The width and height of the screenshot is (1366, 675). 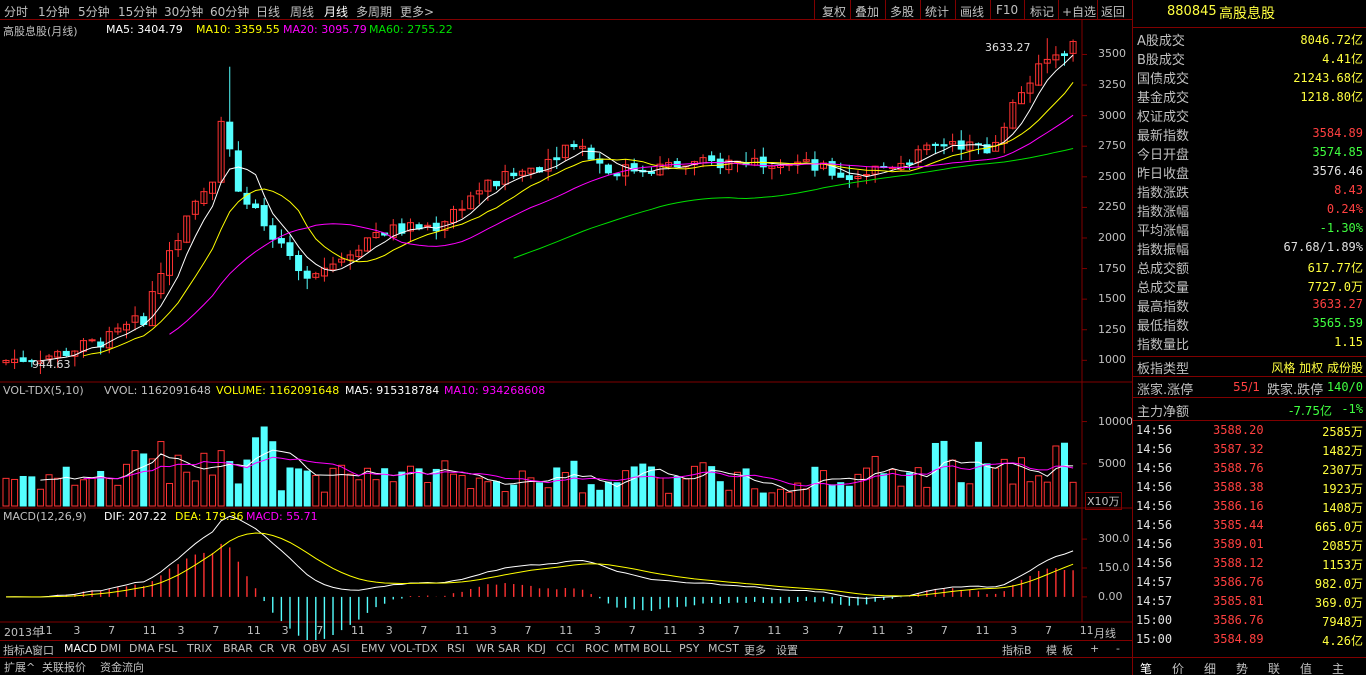 I want to click on indicator-tab: CR, so click(x=266, y=648).